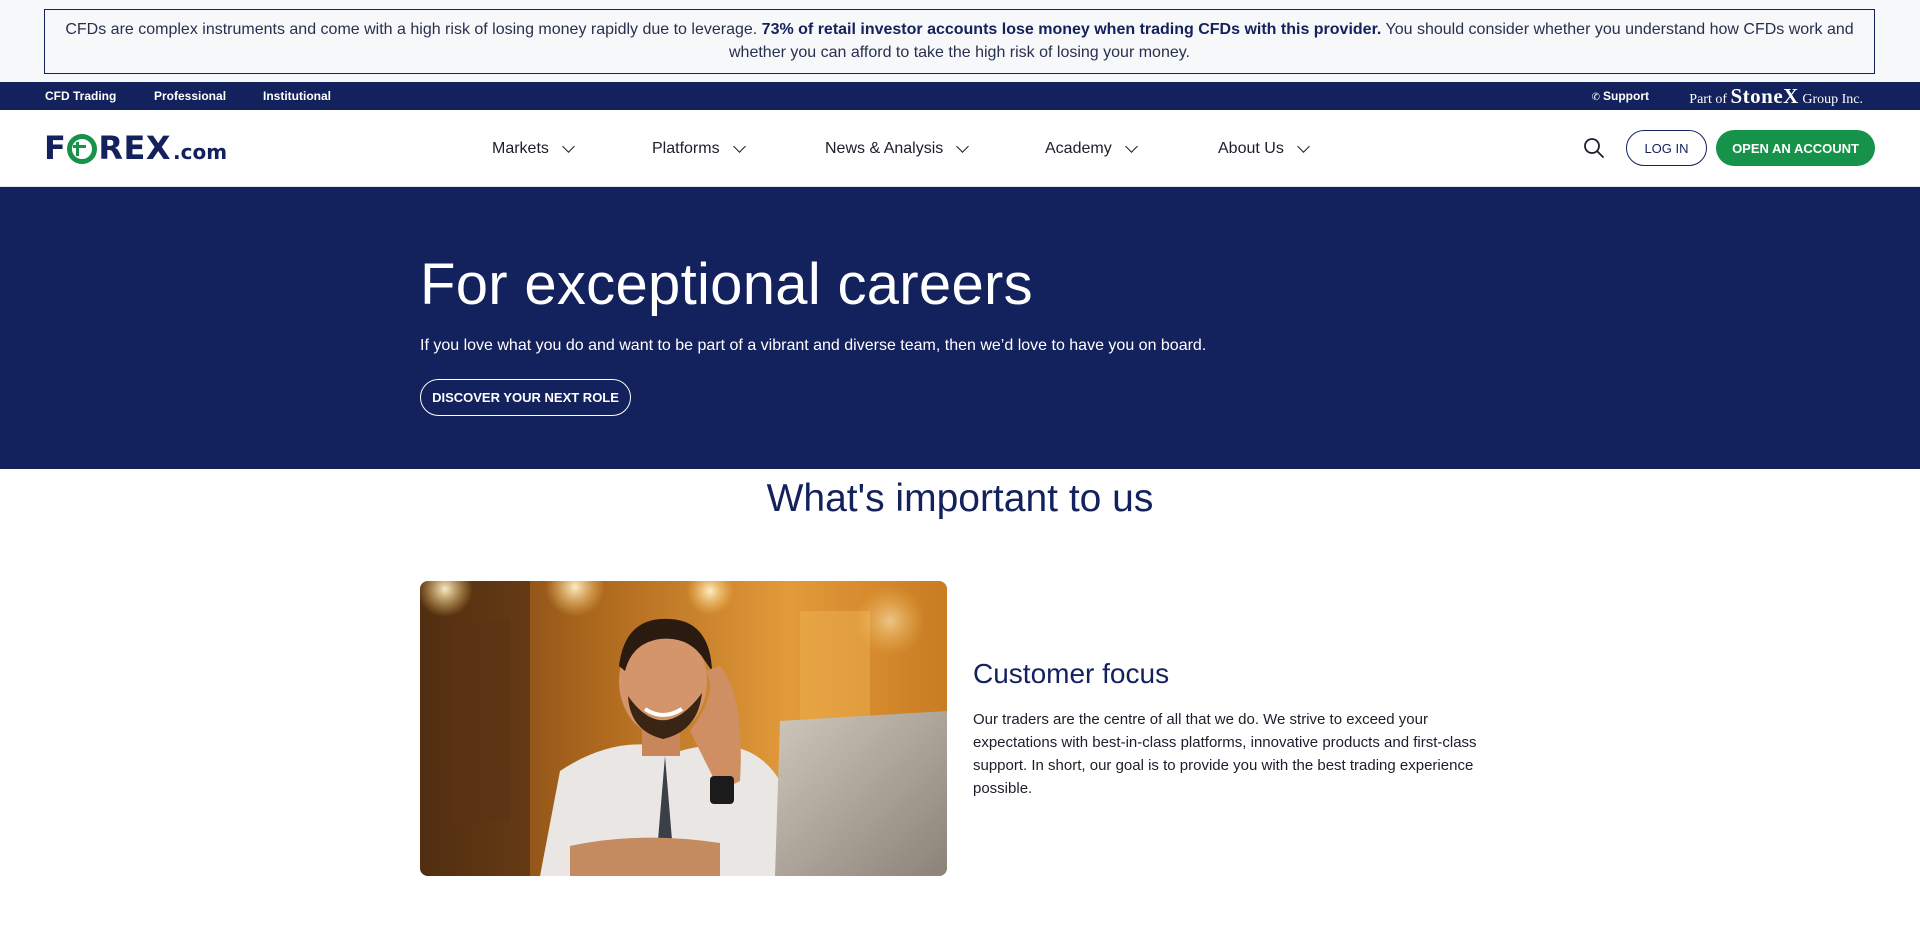  What do you see at coordinates (55, 148) in the screenshot?
I see `logo-letter-f: F` at bounding box center [55, 148].